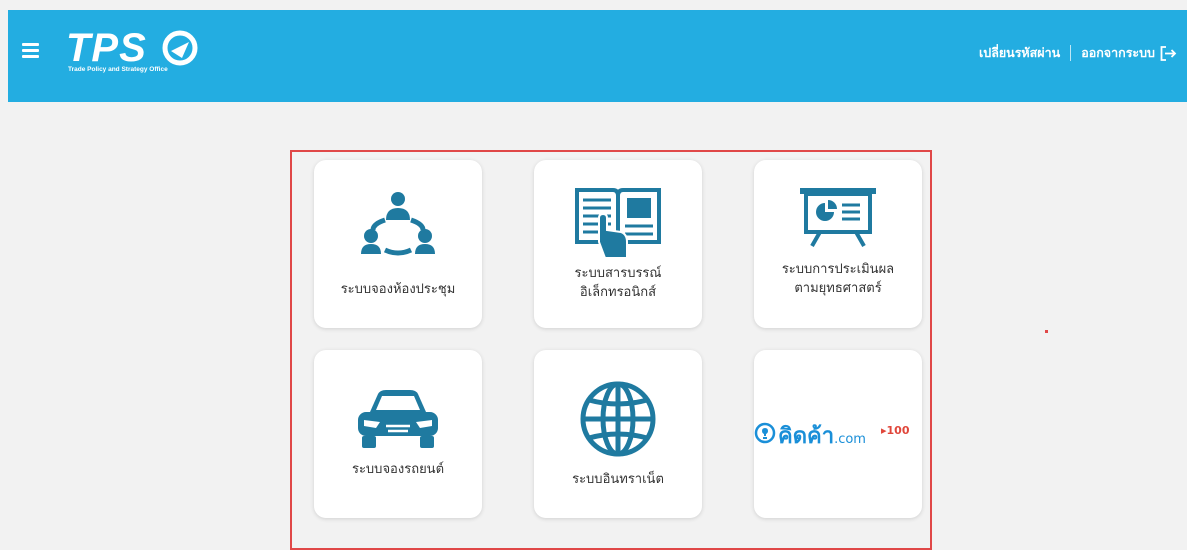  I want to click on tile-car-booking: ระบบจองรถยนต์, so click(398, 434).